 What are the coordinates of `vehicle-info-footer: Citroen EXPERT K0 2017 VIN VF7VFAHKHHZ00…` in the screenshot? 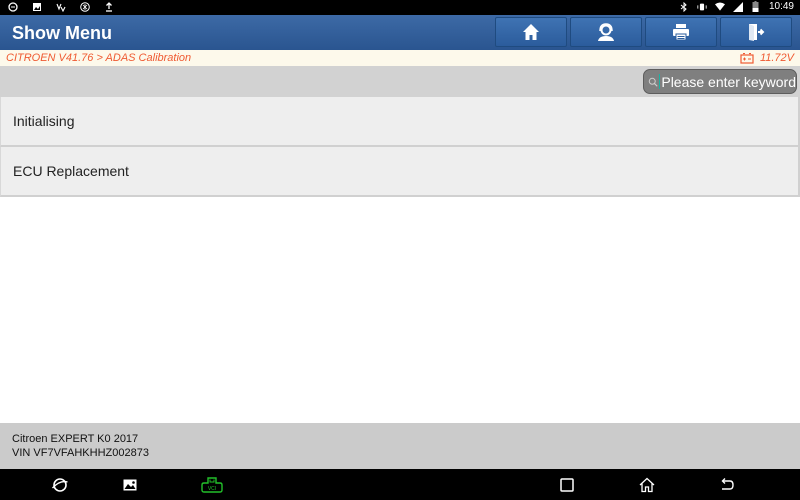 It's located at (400, 446).